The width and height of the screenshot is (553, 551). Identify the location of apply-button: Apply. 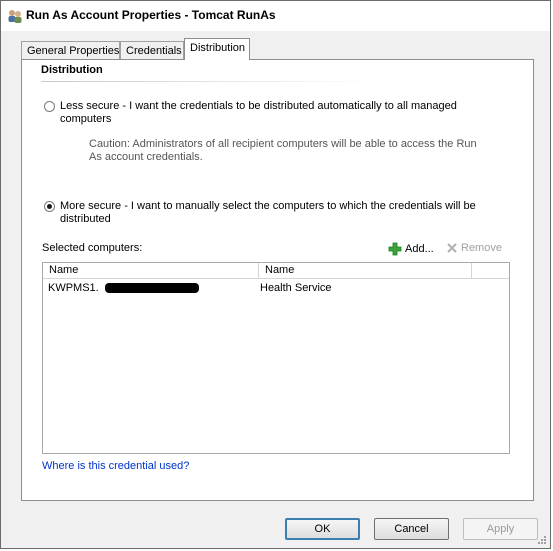
(500, 529).